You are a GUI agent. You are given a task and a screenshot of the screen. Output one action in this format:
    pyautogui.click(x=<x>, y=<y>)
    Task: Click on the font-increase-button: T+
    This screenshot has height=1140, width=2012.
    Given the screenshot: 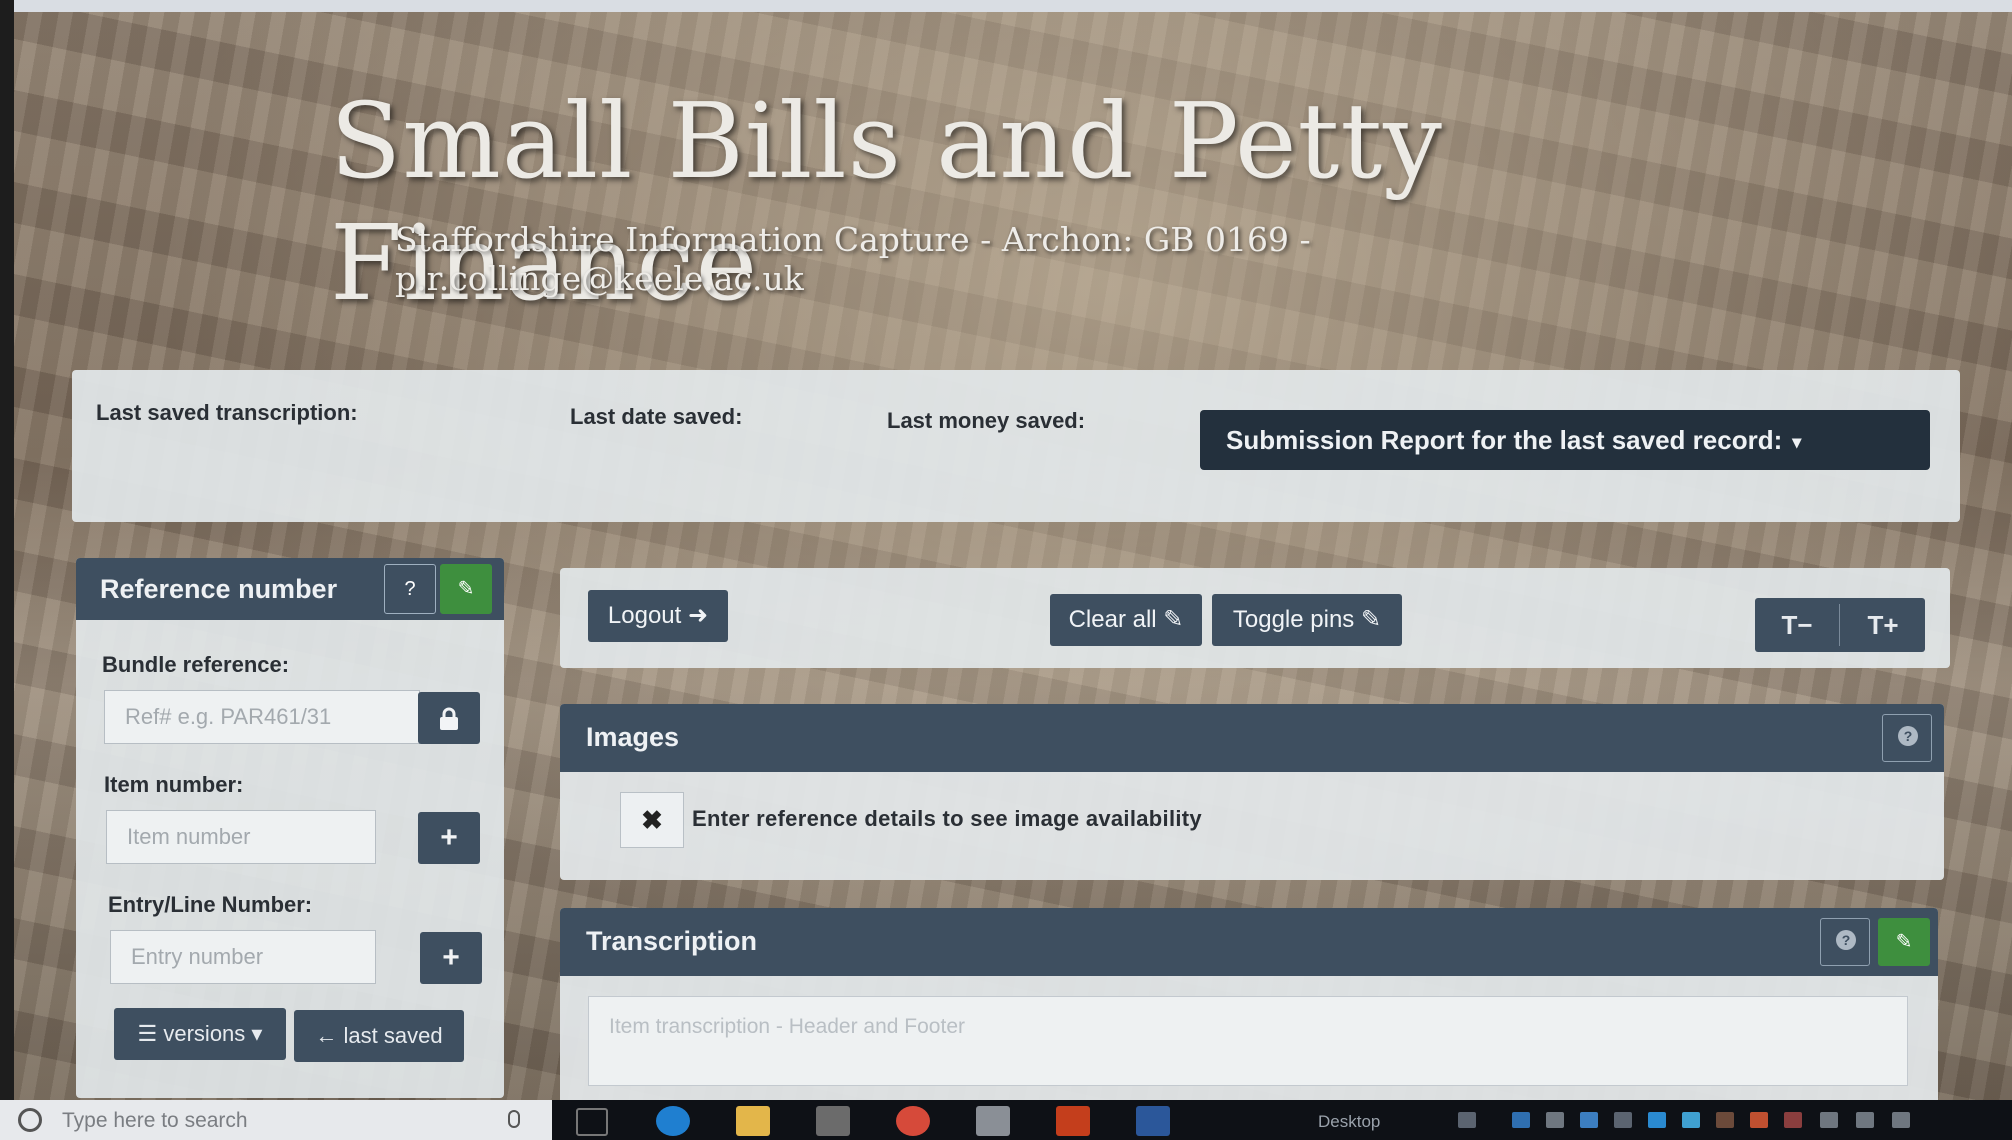 What is the action you would take?
    pyautogui.click(x=1883, y=625)
    